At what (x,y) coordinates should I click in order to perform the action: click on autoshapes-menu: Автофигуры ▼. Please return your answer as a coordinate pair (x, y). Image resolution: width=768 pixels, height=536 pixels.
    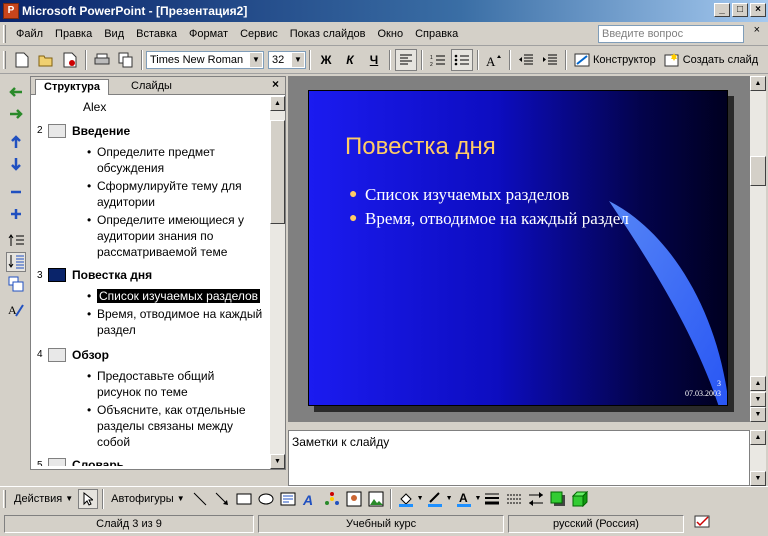
    Looking at the image, I should click on (148, 499).